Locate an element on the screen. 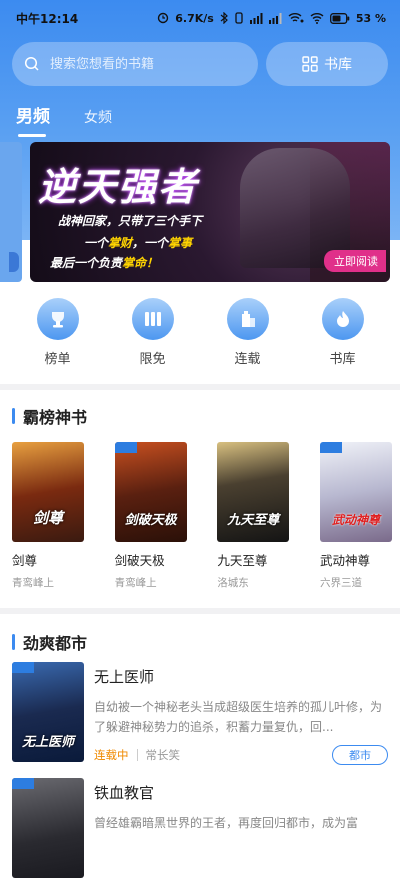 The image size is (400, 878). banner-line-1: 战神回家，只带了三个手下 is located at coordinates (130, 221).